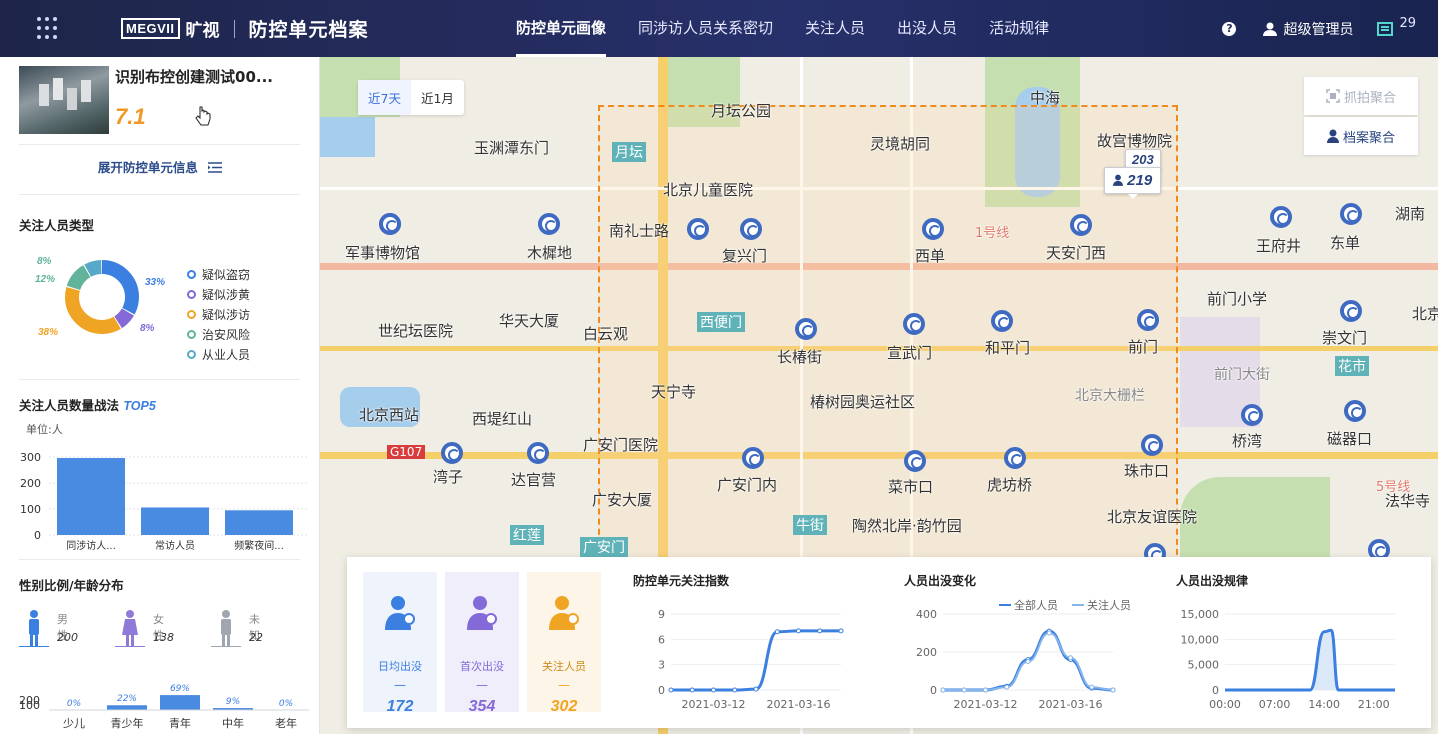 The width and height of the screenshot is (1438, 734). What do you see at coordinates (799, 704) in the screenshot?
I see `x-tick-label: 2021-03-16` at bounding box center [799, 704].